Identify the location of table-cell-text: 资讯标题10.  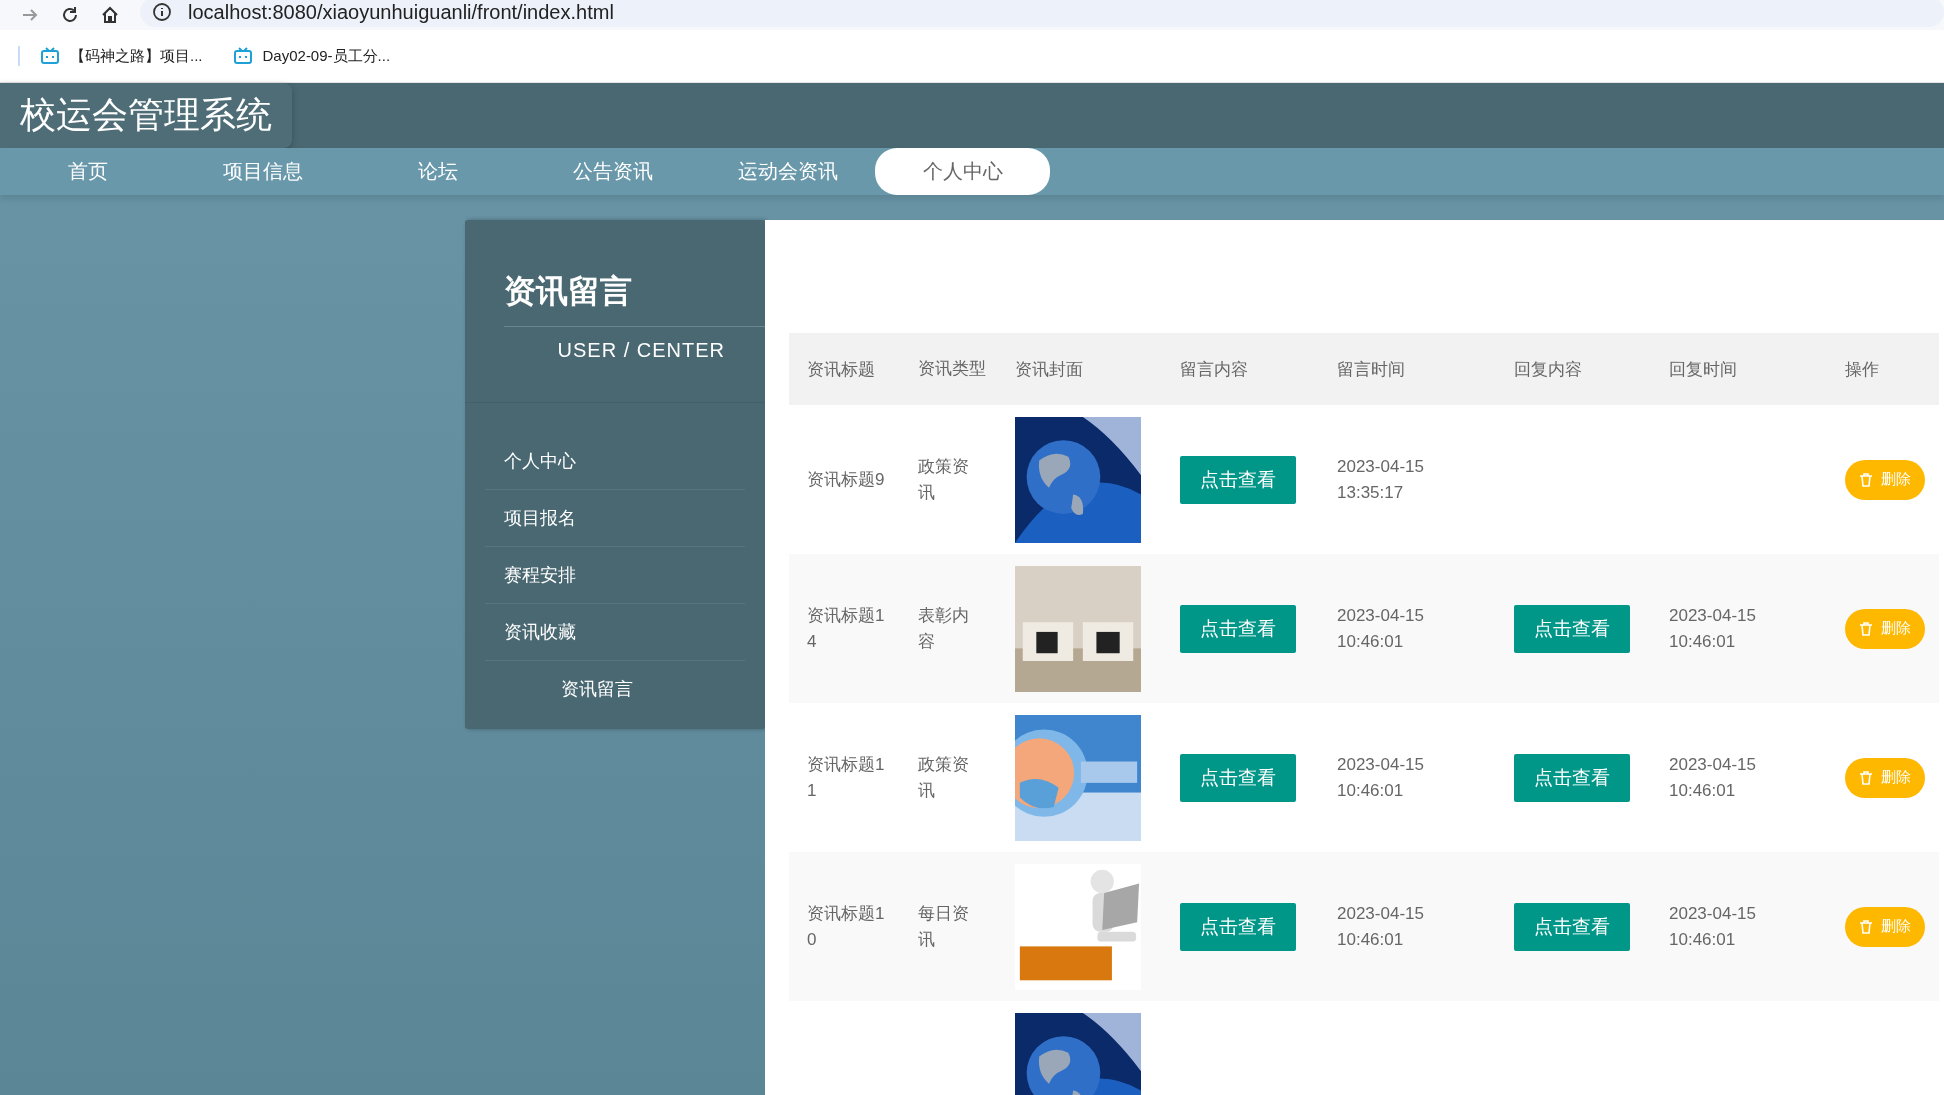
(846, 926).